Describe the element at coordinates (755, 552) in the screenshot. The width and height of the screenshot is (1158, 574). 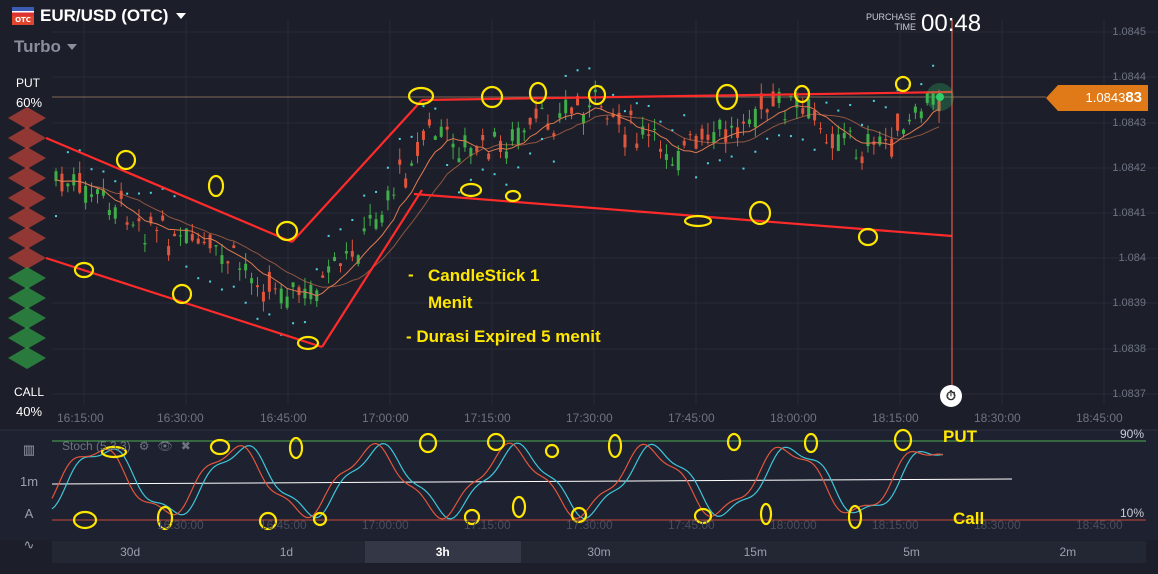
I see `timeframe-15m: 15m` at that location.